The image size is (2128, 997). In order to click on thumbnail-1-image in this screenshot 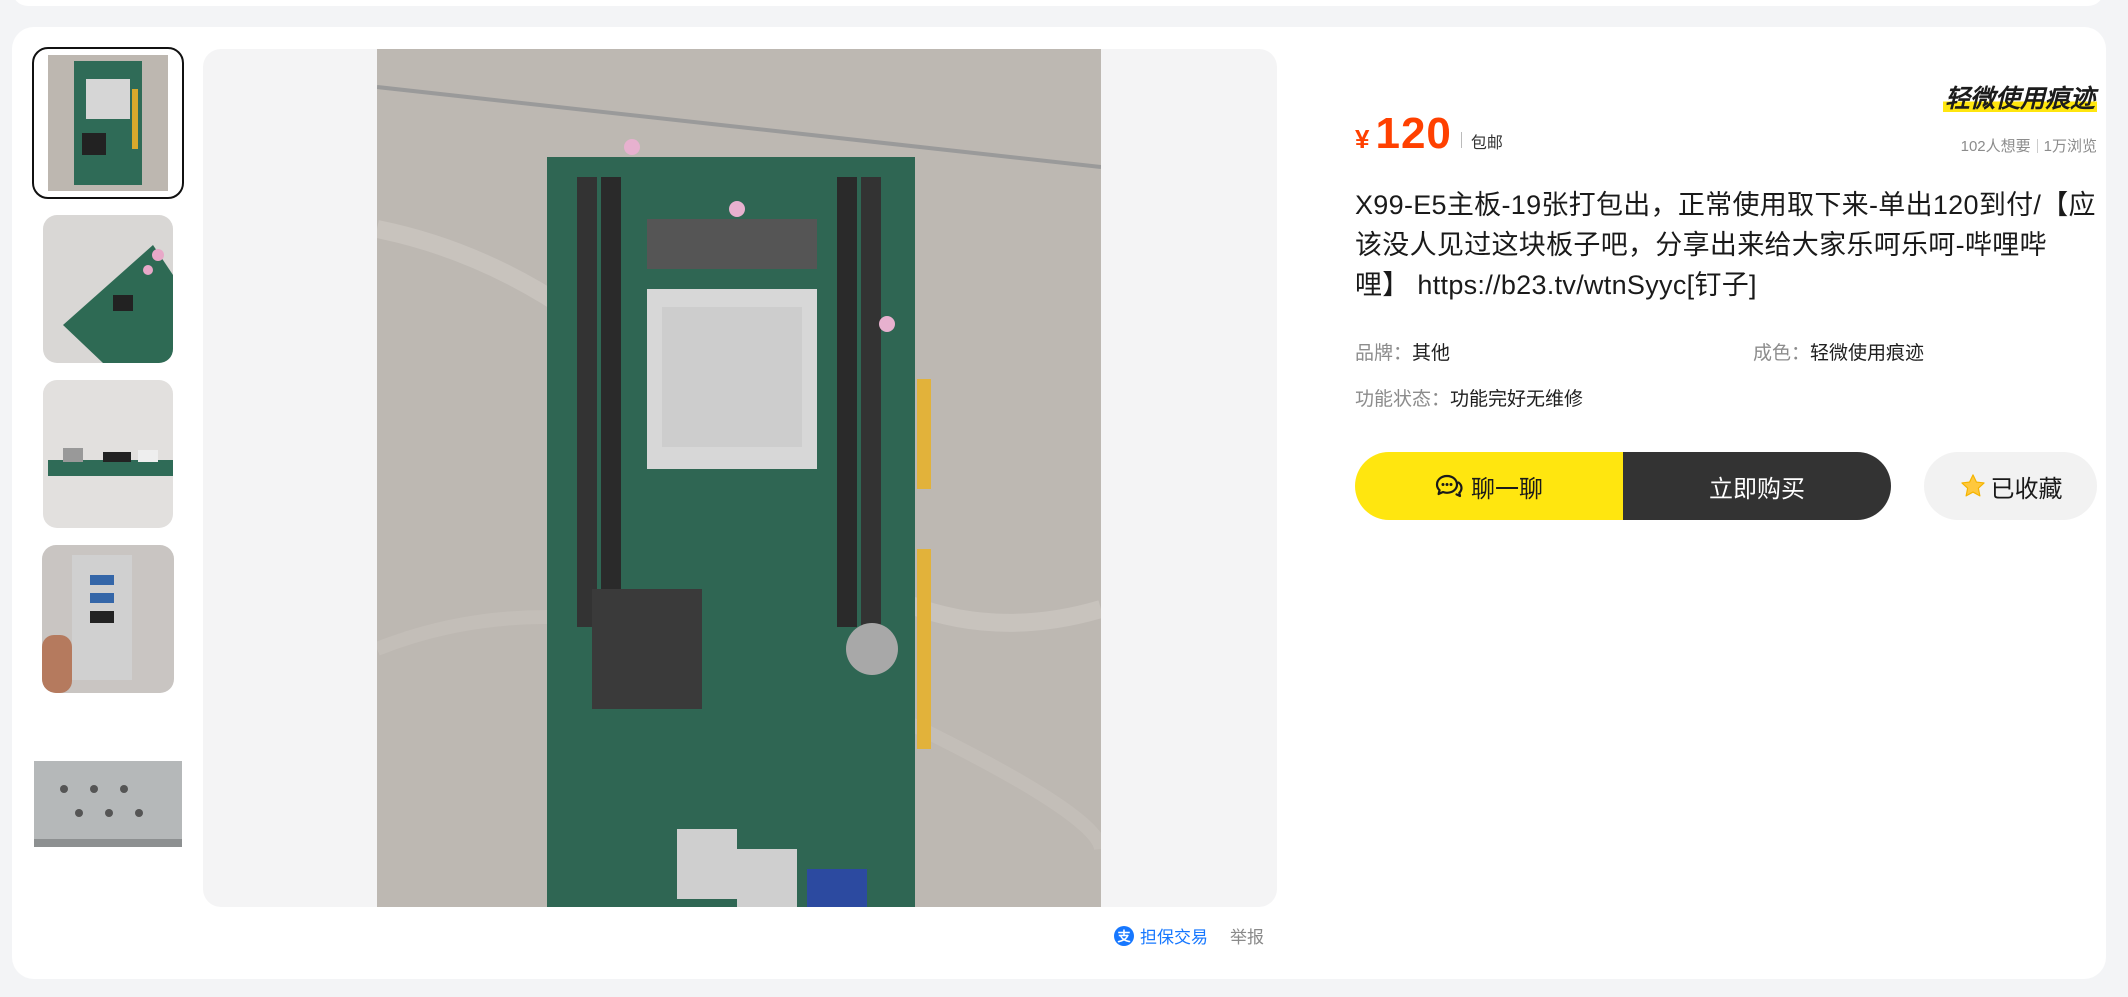, I will do `click(108, 123)`.